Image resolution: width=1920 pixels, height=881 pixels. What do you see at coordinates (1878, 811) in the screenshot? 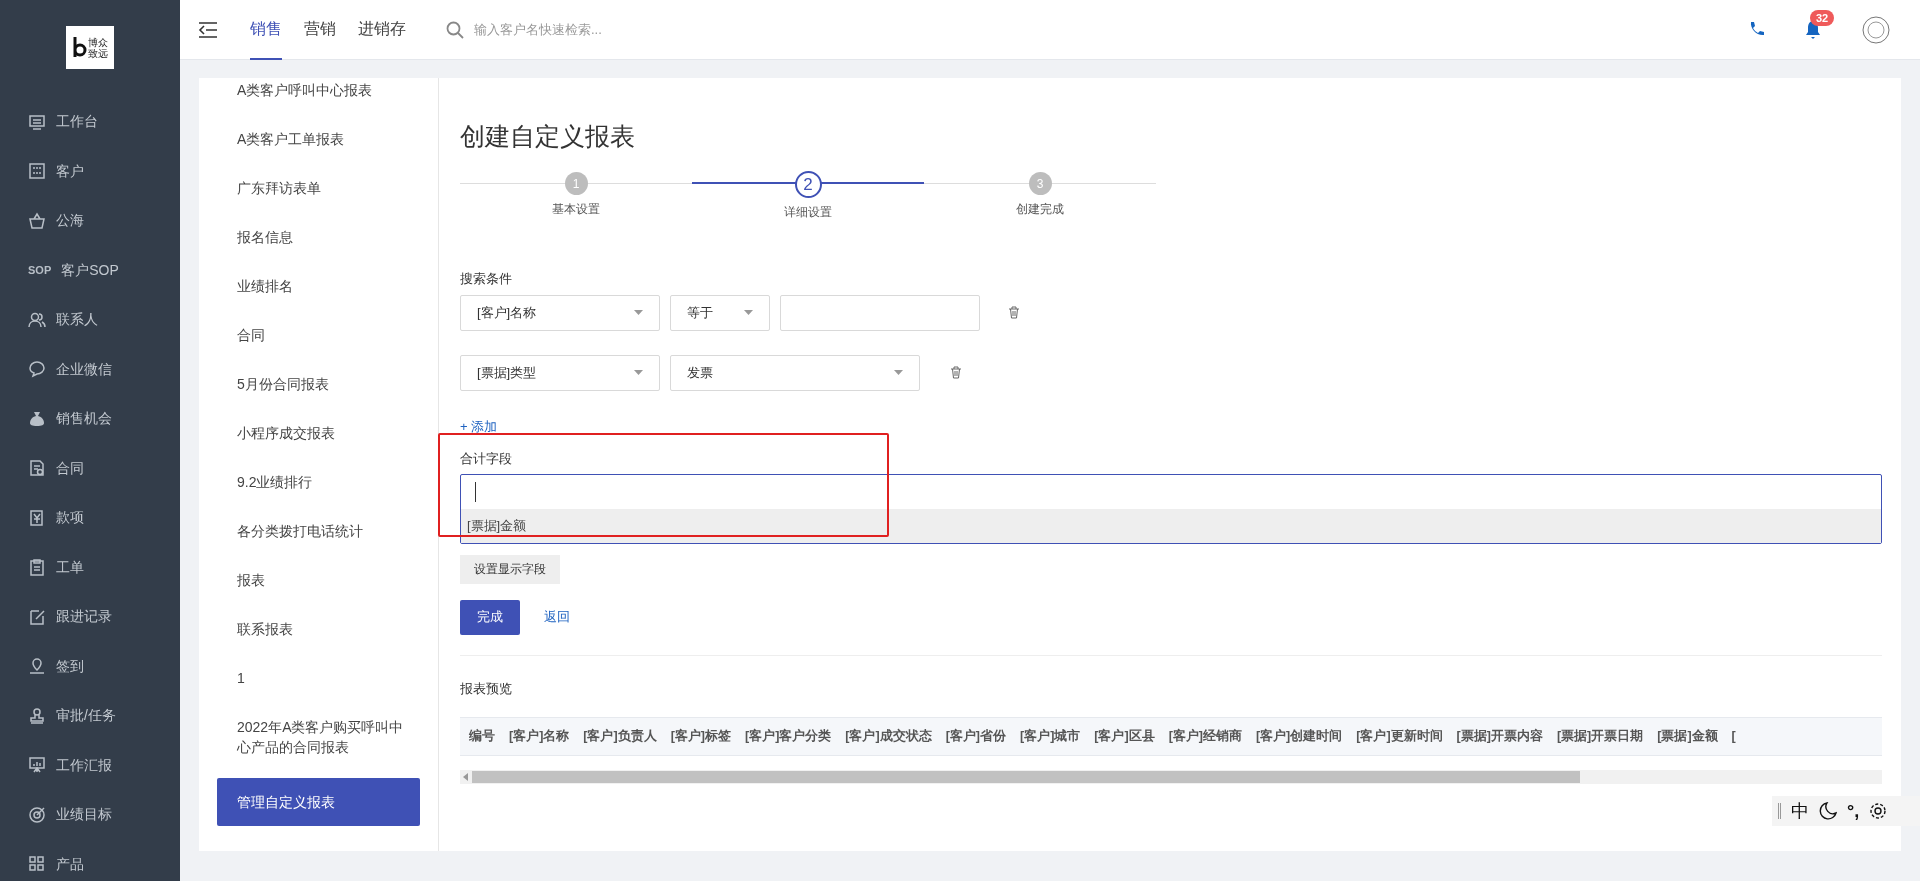
I see `settings-icon` at bounding box center [1878, 811].